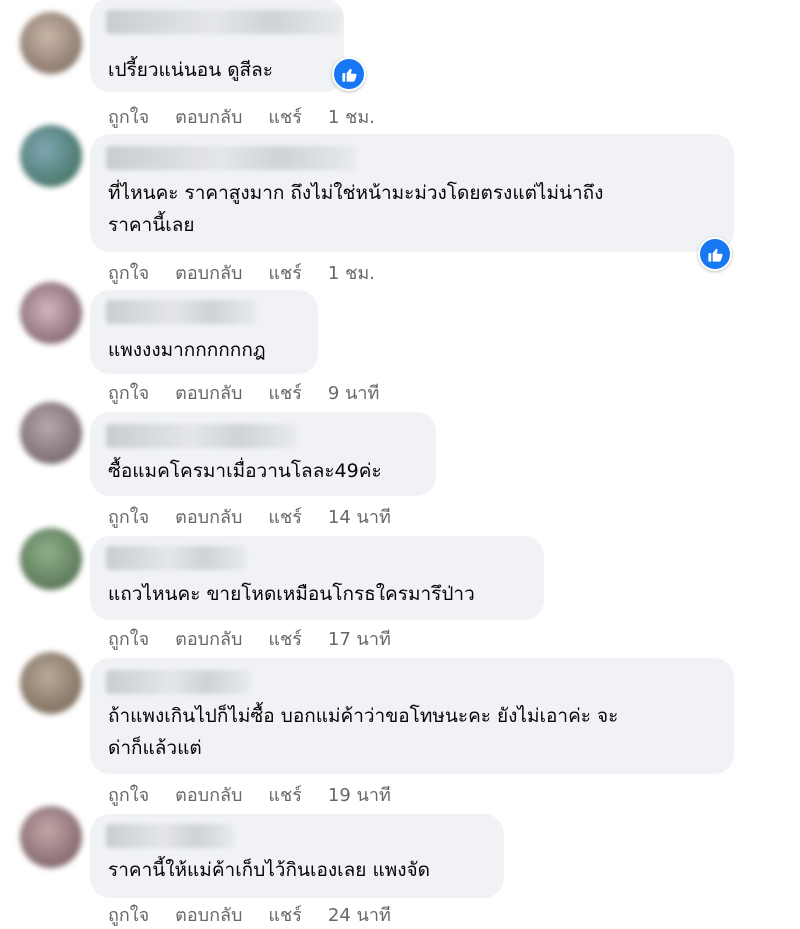  I want to click on comment-text-line: ราคานี้เลย, so click(151, 225).